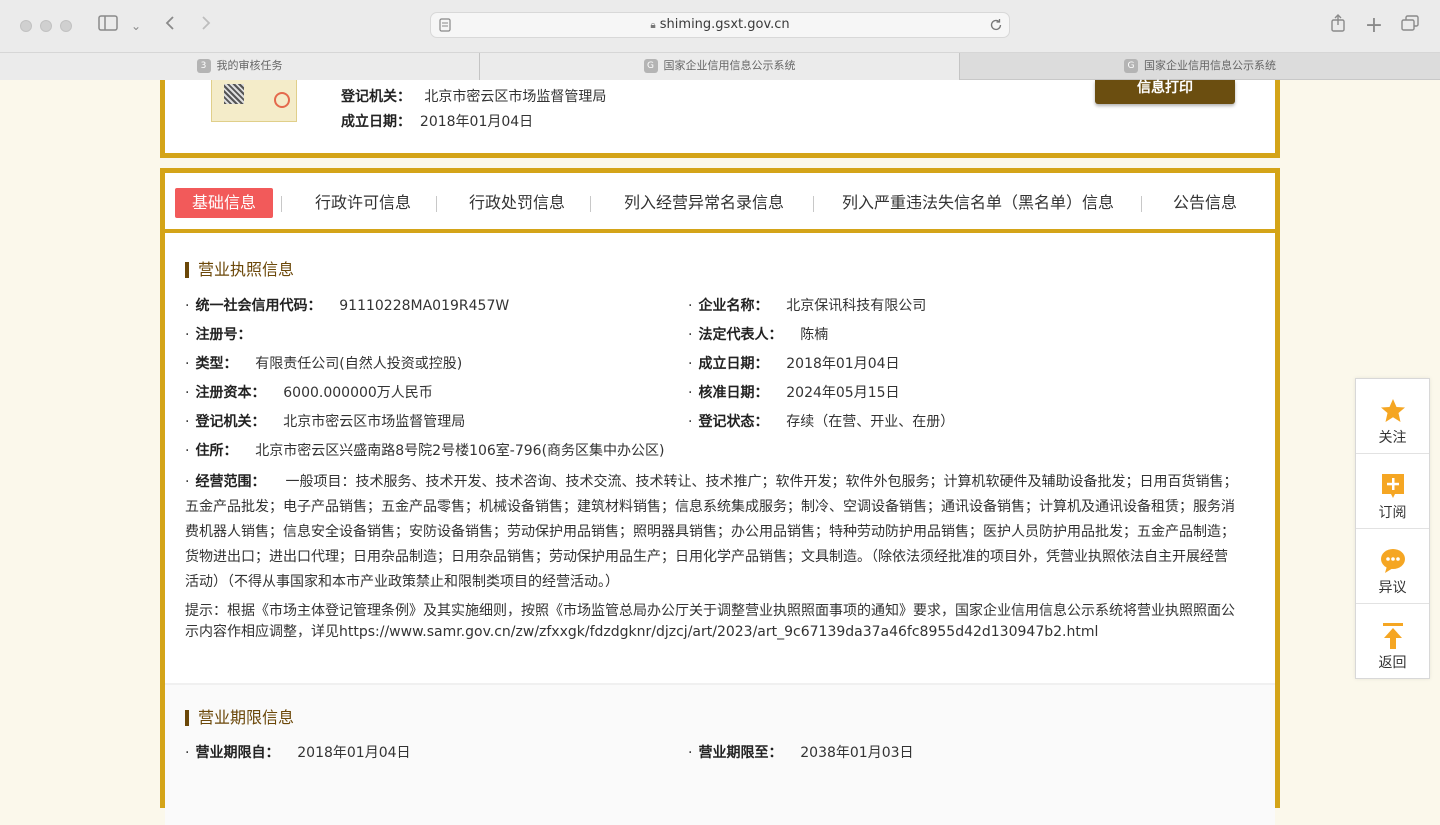  Describe the element at coordinates (517, 203) in the screenshot. I see `tab-admin-penalty: 行政处罚信息` at that location.